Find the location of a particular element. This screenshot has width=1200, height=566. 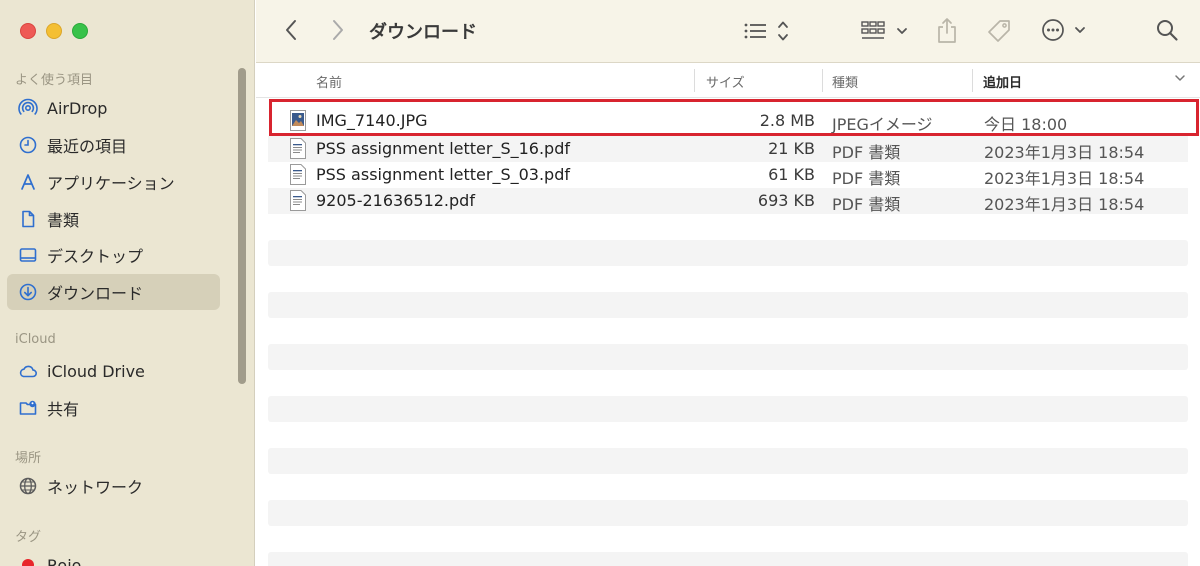

sidebar-section-favorites: よく使う項目 is located at coordinates (54, 80).